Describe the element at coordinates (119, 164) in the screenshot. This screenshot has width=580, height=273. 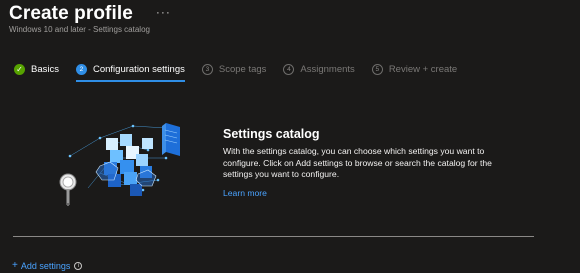
I see `settings-catalog-illustration` at that location.